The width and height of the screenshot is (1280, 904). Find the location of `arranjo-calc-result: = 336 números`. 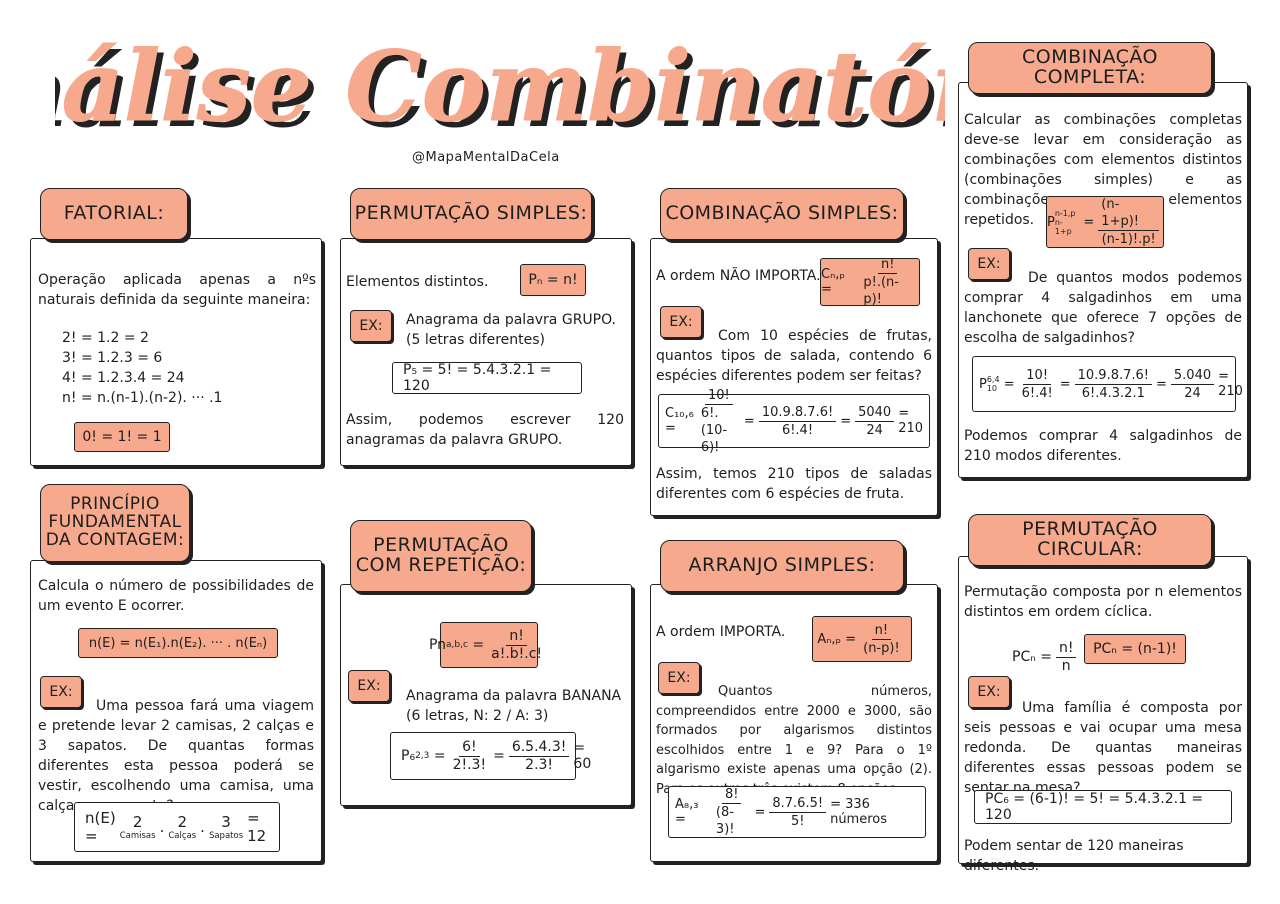

arranjo-calc-result: = 336 números is located at coordinates (859, 812).